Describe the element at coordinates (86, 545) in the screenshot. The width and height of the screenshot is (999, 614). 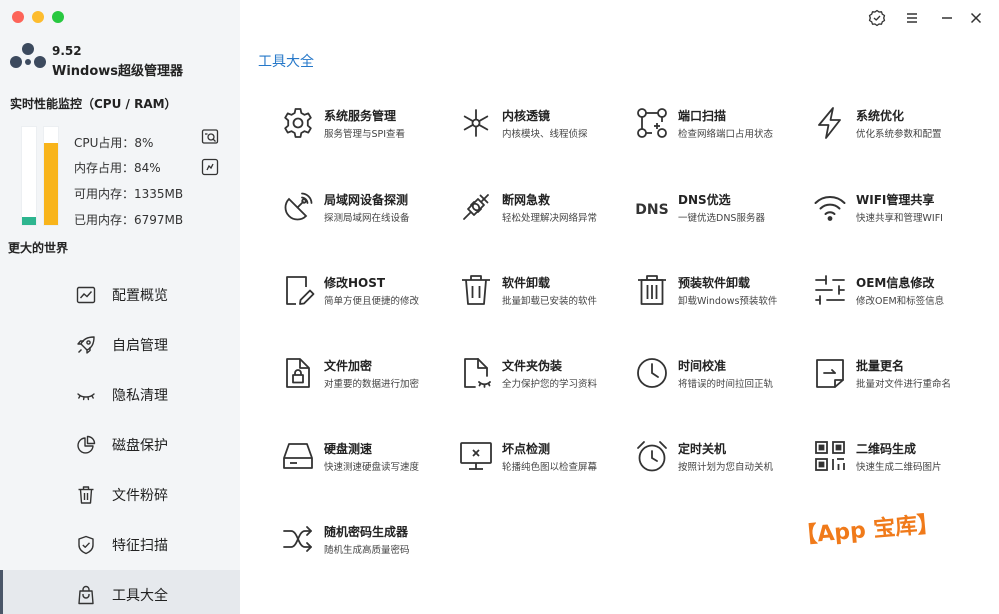
I see `shield-check-icon` at that location.